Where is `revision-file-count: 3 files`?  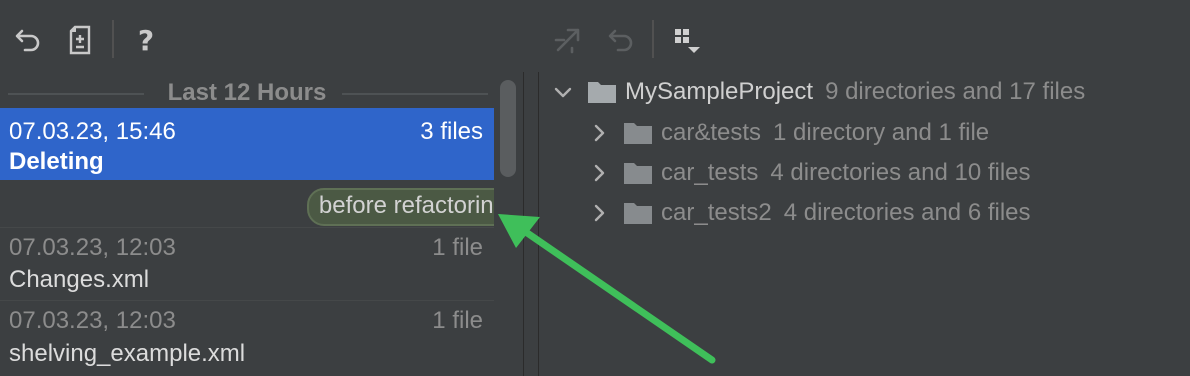 revision-file-count: 3 files is located at coordinates (451, 131).